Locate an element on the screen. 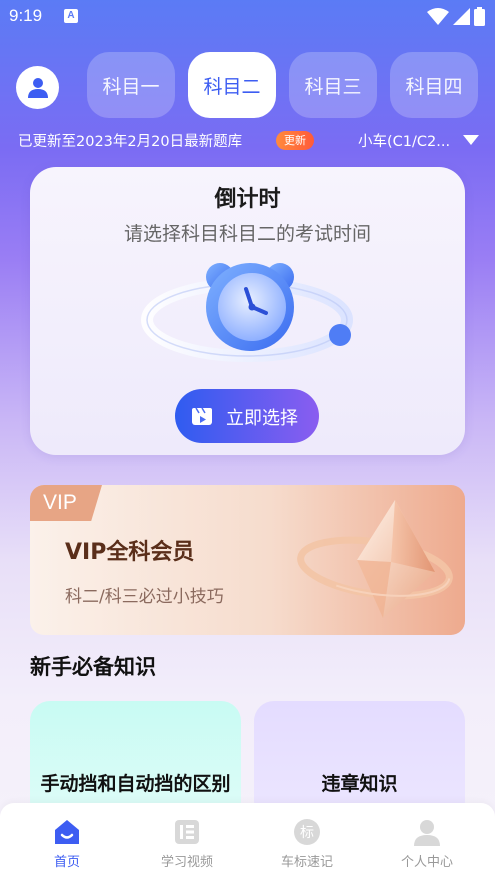 The height and width of the screenshot is (881, 495). knowledge-card-label: 手动挡和自动挡的区别 is located at coordinates (135, 784).